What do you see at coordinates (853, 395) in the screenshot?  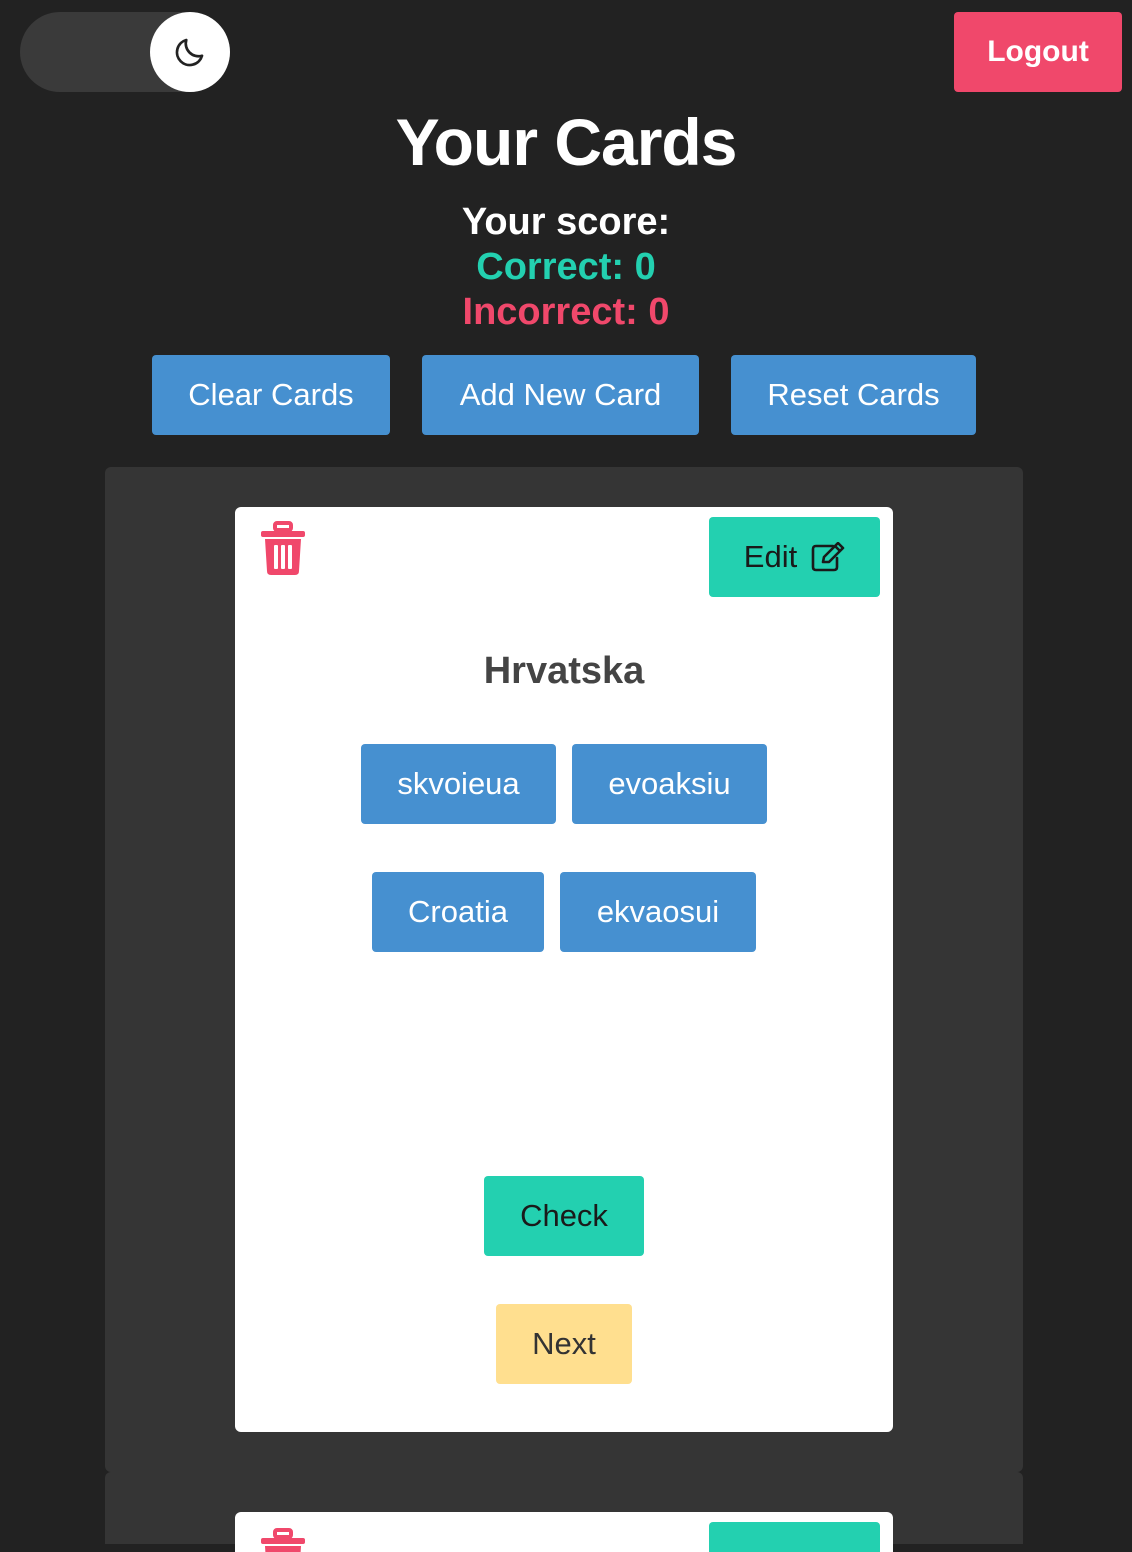 I see `reset-cards-button: Reset Cards` at bounding box center [853, 395].